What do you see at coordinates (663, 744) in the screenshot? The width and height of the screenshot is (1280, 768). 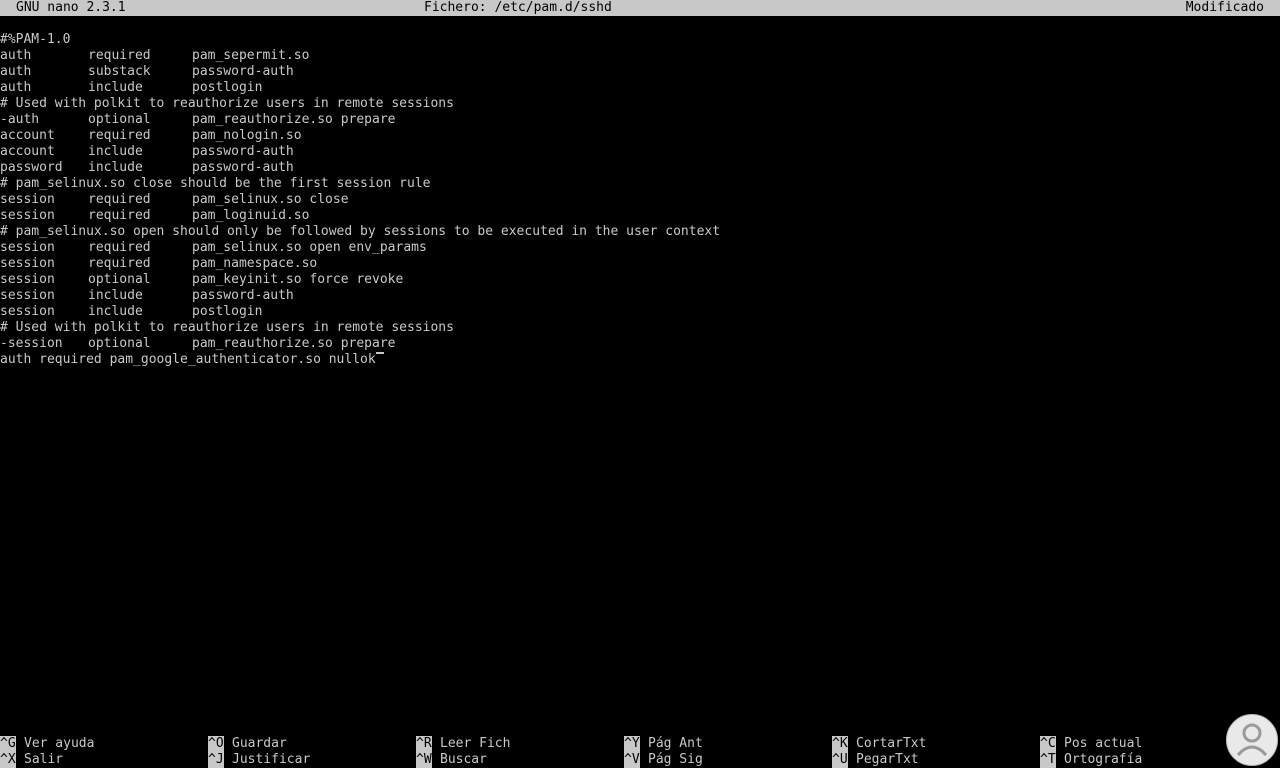 I see `shortcut-prev-page: ^Y Pág Ant` at bounding box center [663, 744].